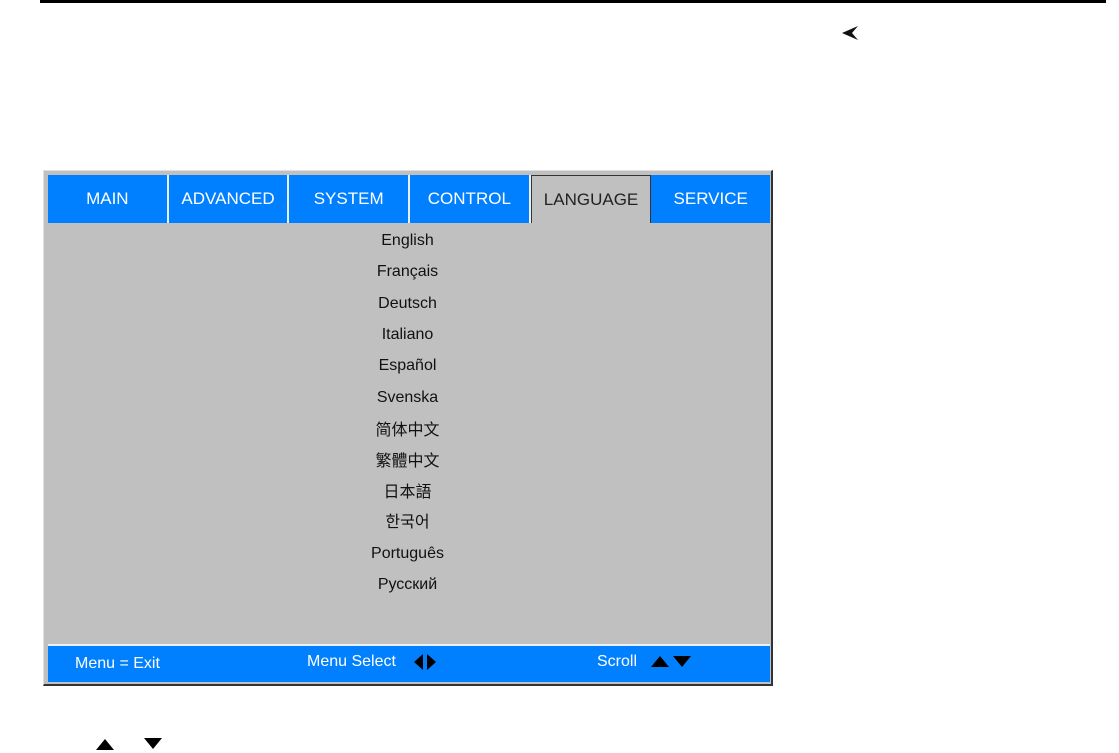  What do you see at coordinates (407, 461) in the screenshot?
I see `language-label: 繁體中文` at bounding box center [407, 461].